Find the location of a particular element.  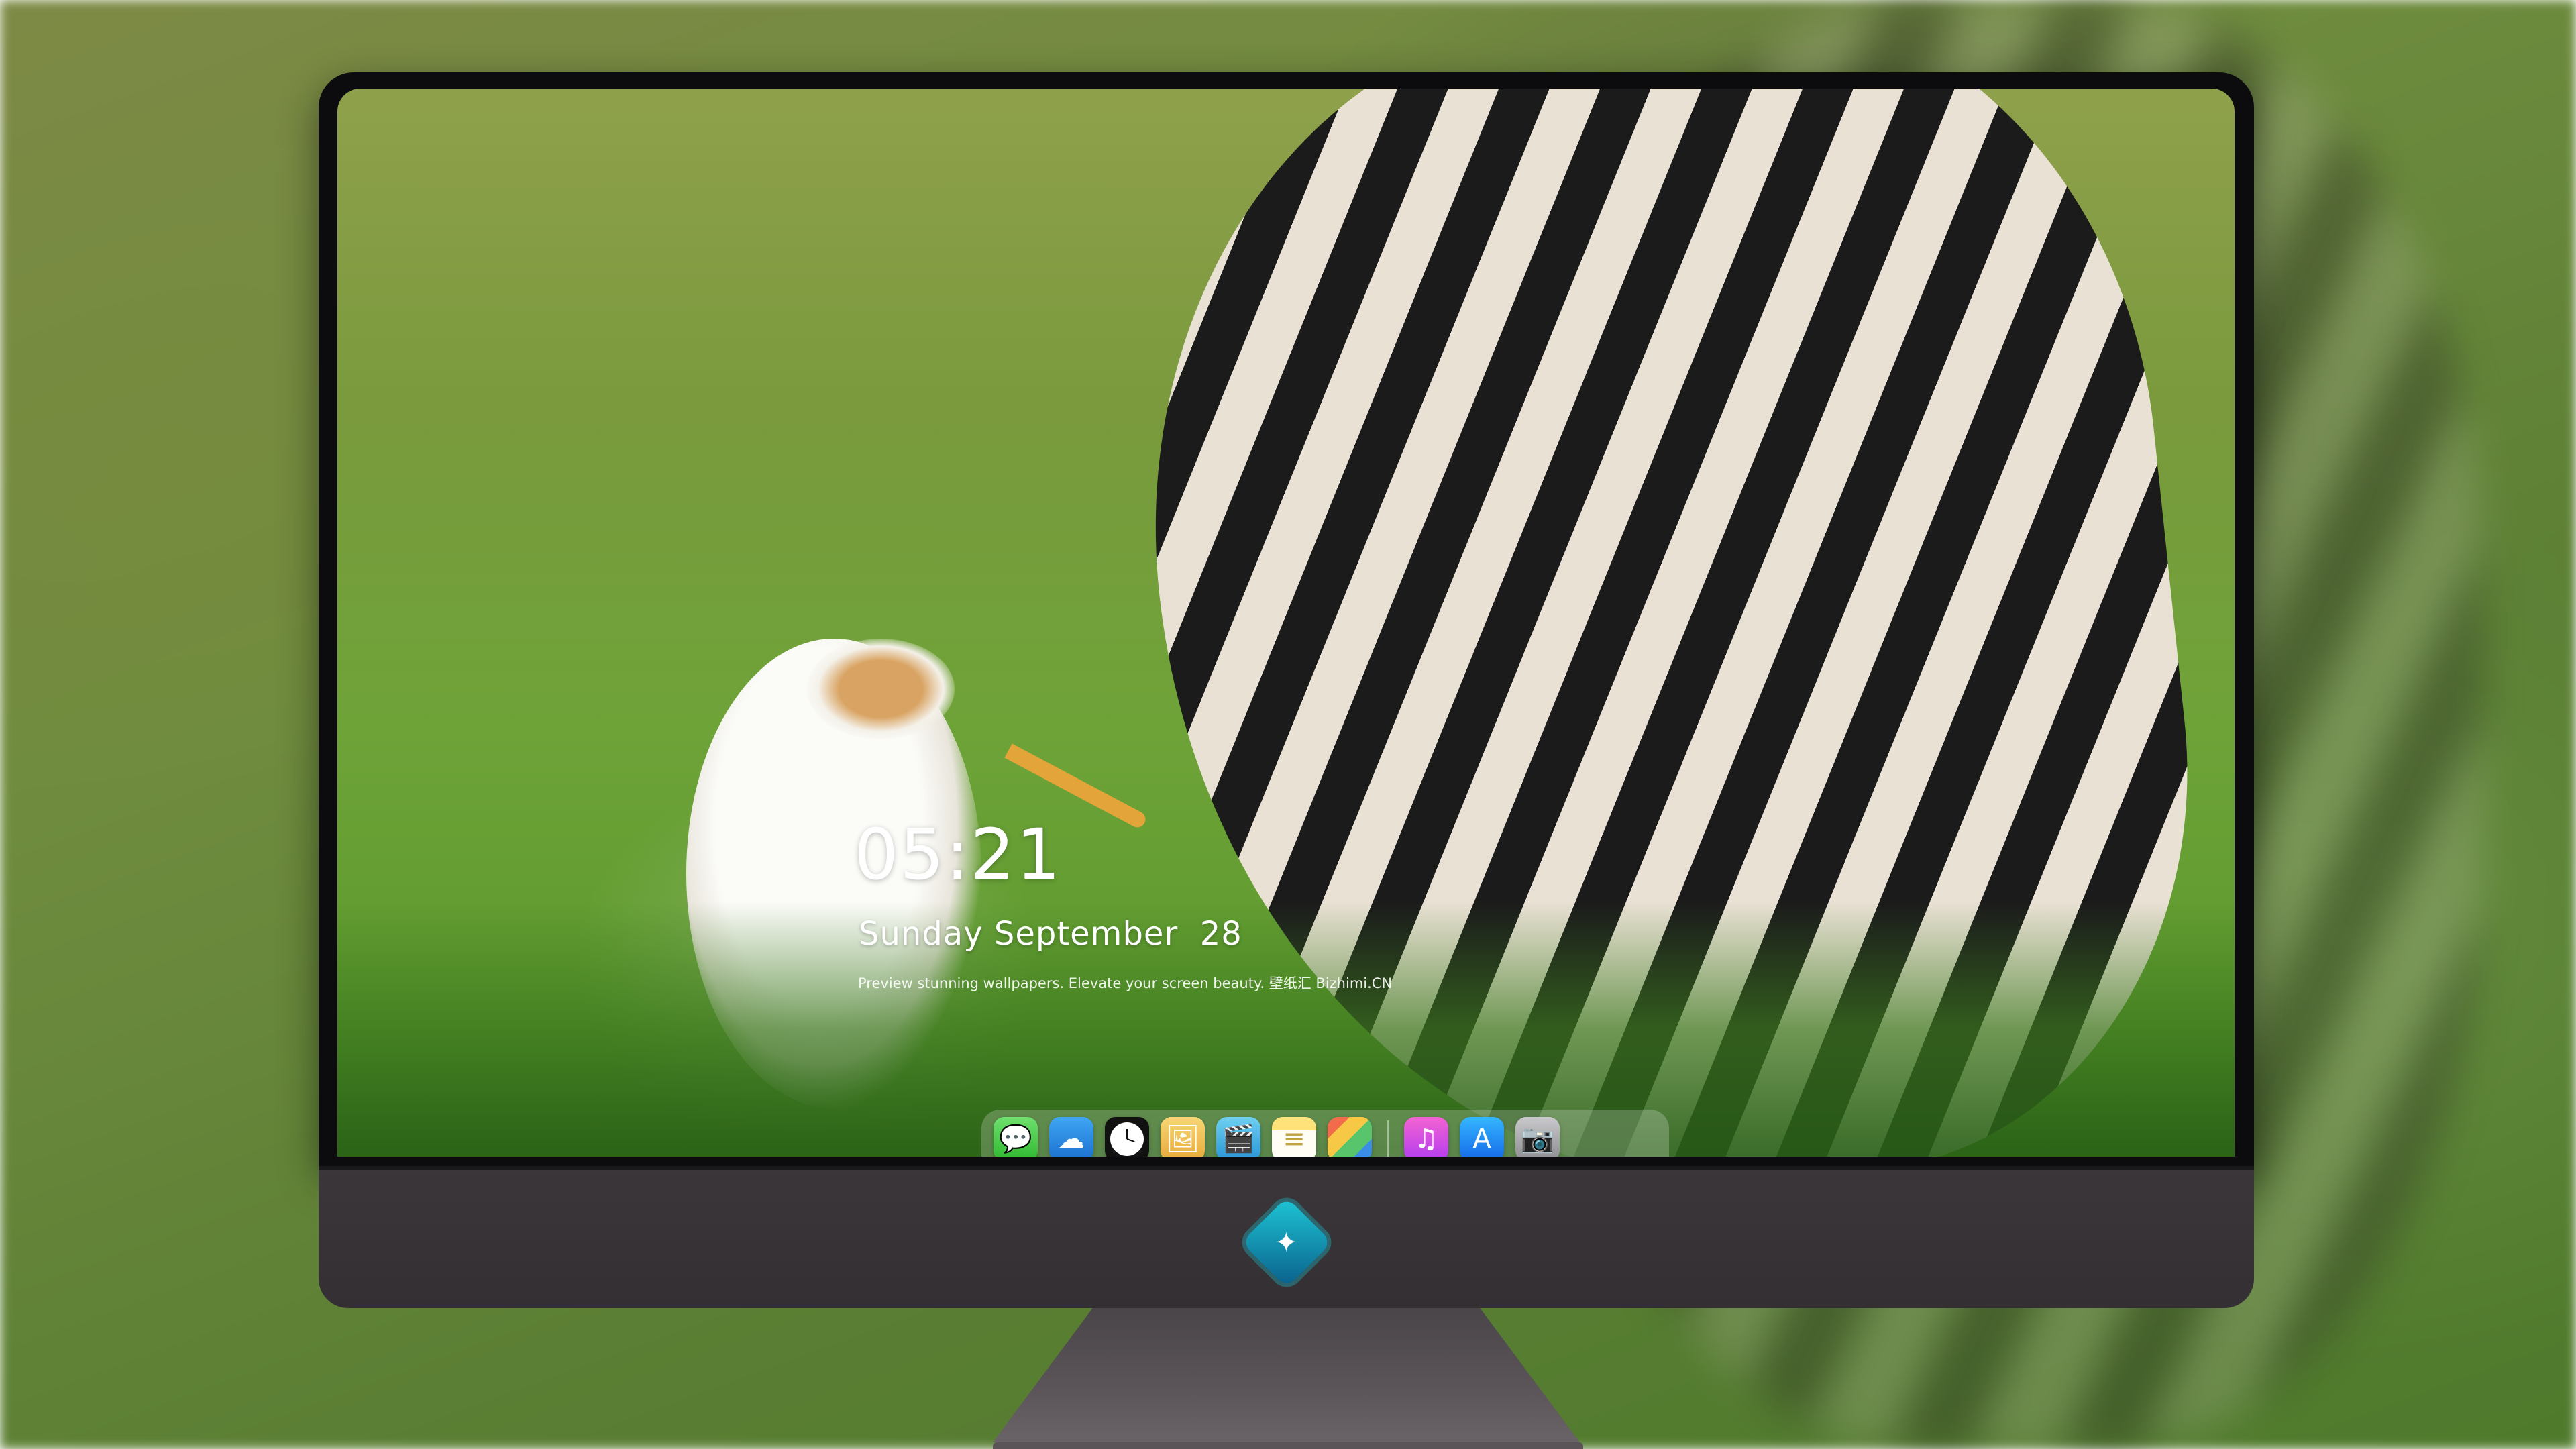

clock-face is located at coordinates (1127, 1139).